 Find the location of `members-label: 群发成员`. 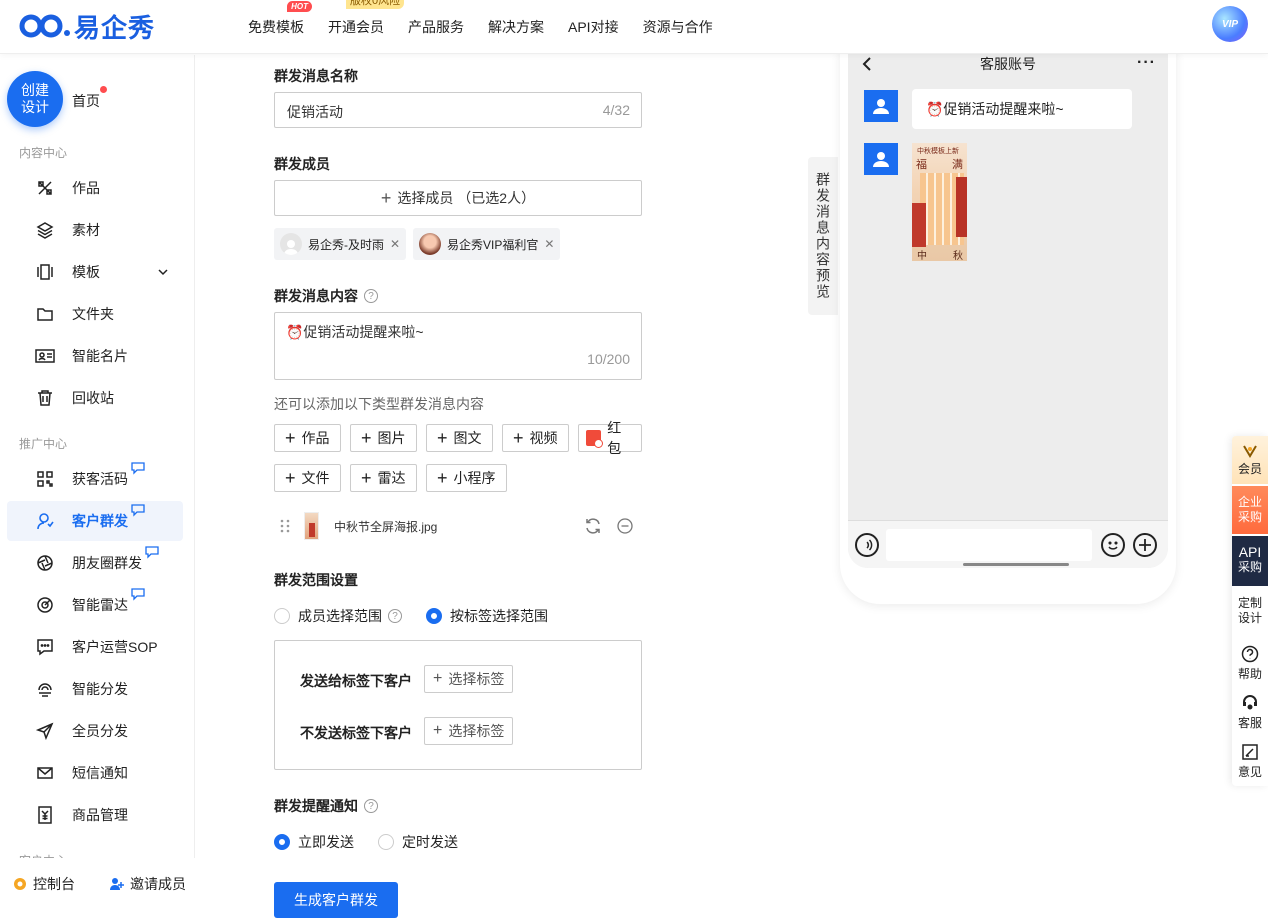

members-label: 群发成员 is located at coordinates (302, 164).